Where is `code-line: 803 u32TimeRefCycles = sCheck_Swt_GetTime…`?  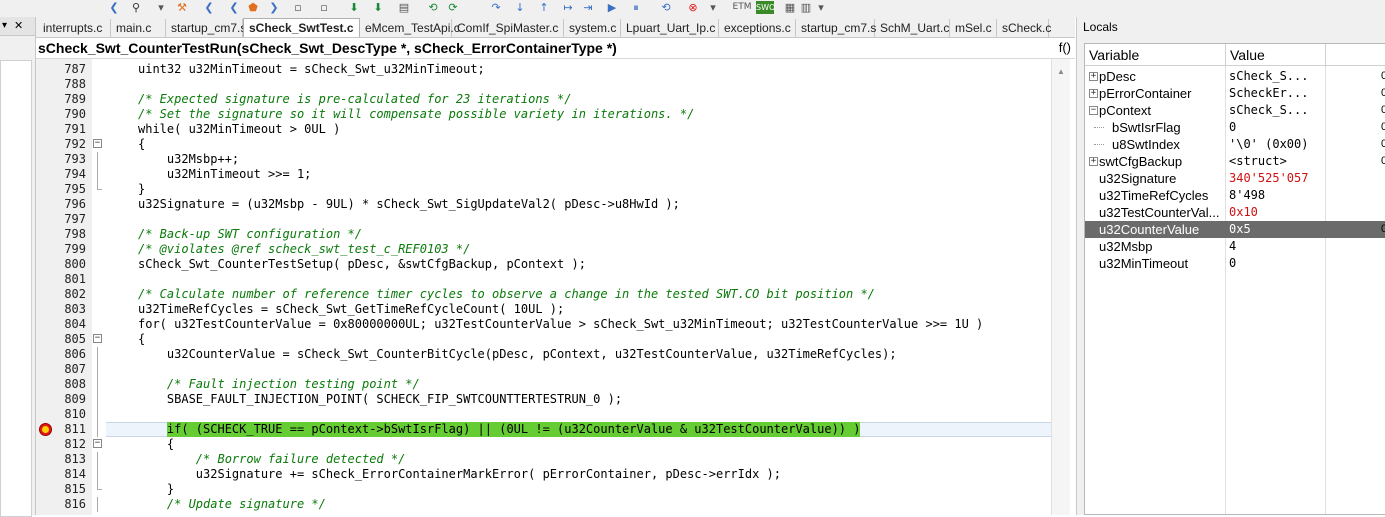
code-line: 803 u32TimeRefCycles = sCheck_Swt_GetTime… is located at coordinates (543, 309).